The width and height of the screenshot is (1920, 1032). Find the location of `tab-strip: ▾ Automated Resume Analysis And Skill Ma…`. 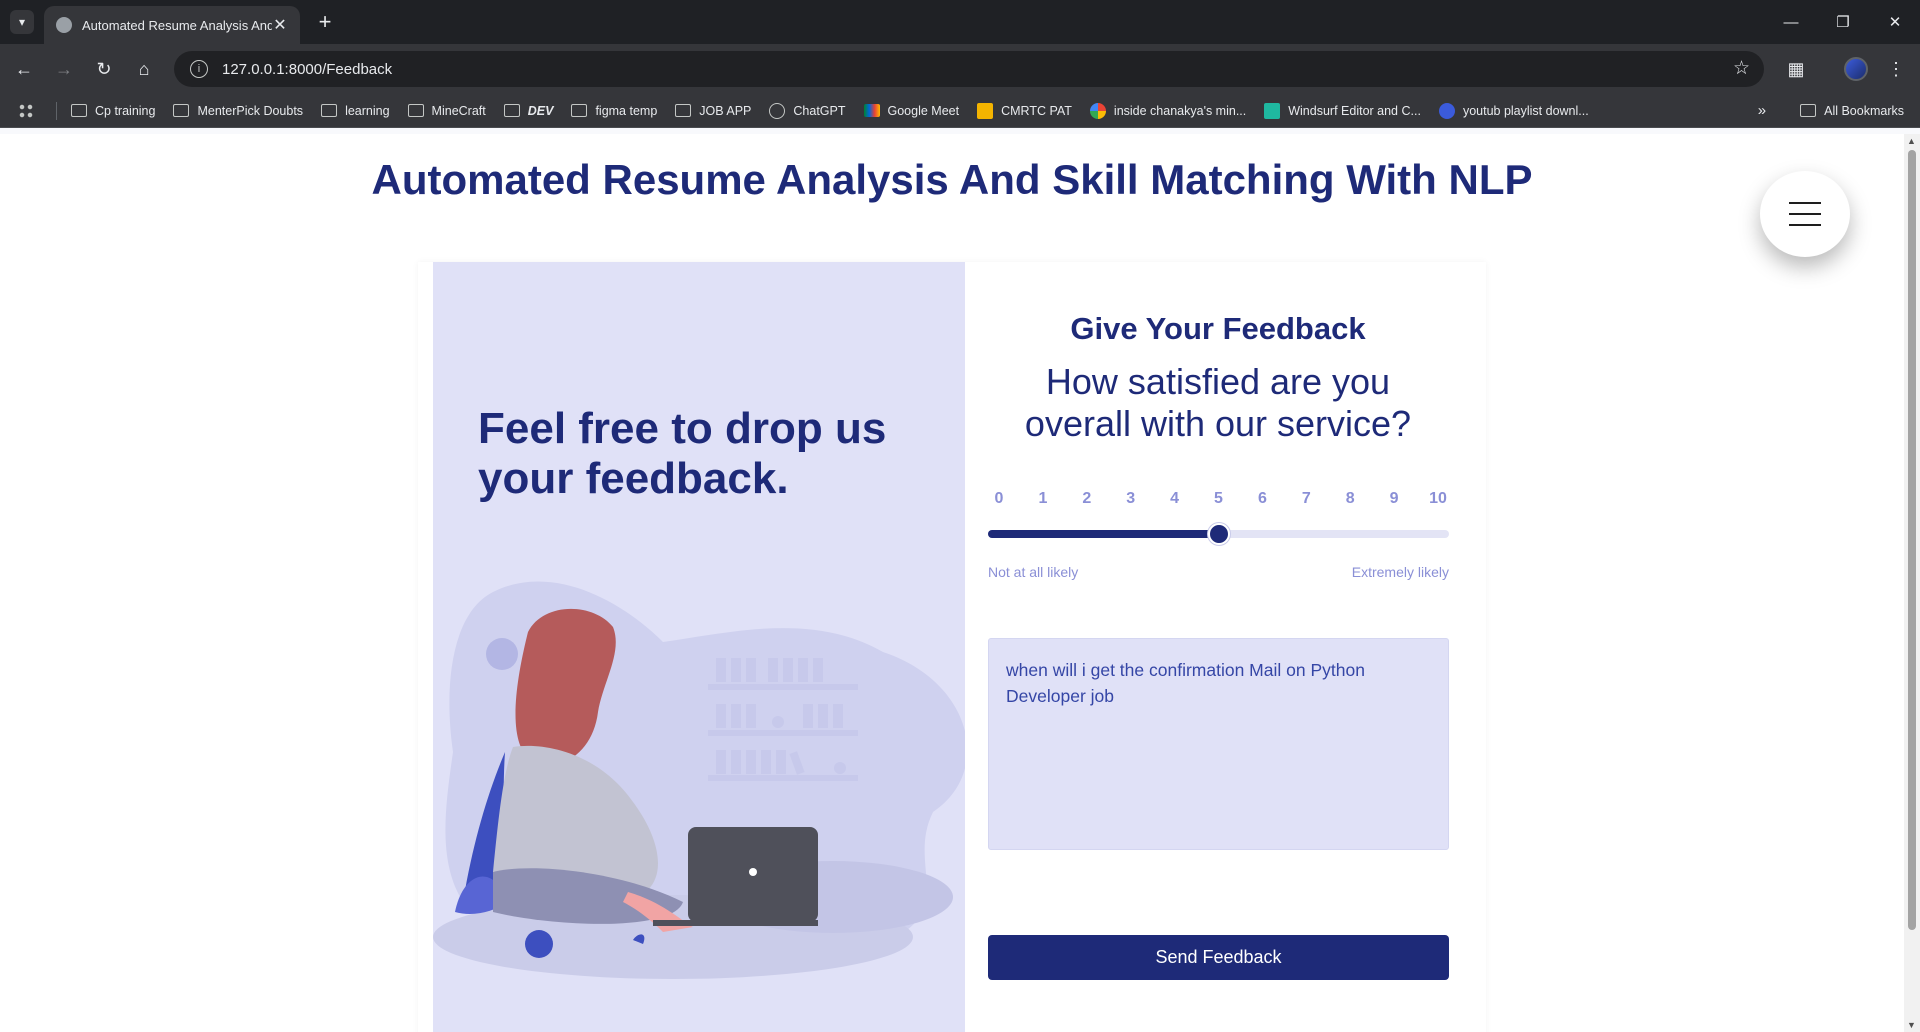

tab-strip: ▾ Automated Resume Analysis And Skill Ma… is located at coordinates (960, 22).